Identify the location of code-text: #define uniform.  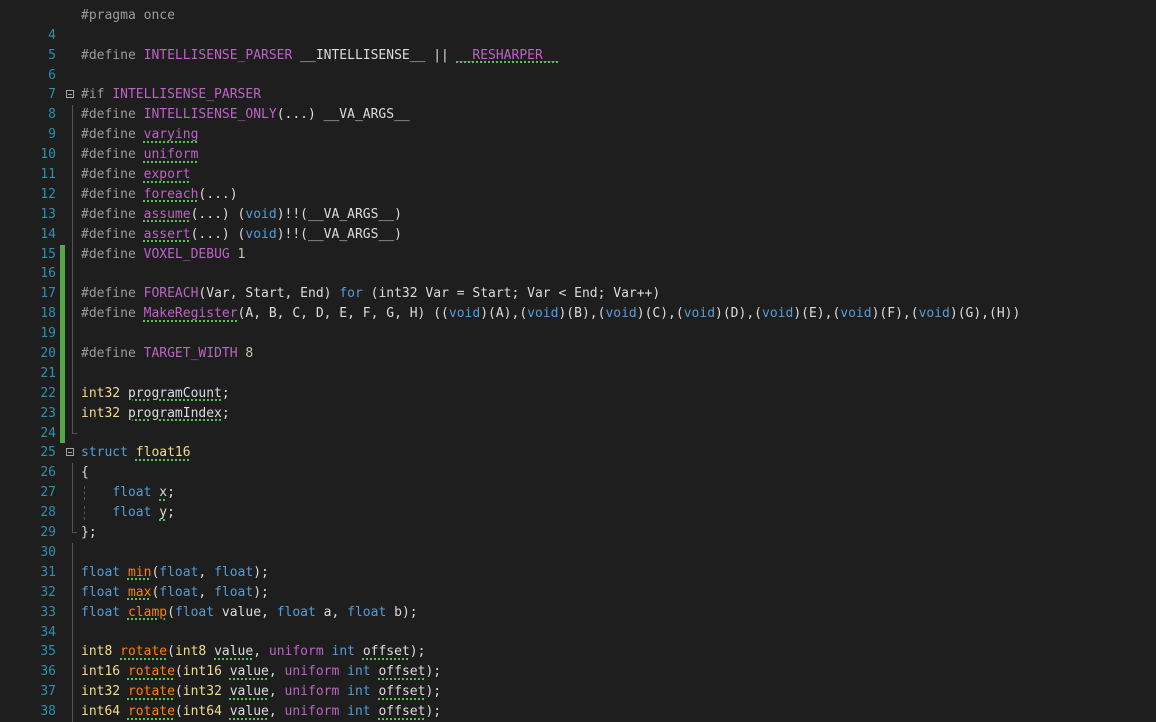
(139, 155).